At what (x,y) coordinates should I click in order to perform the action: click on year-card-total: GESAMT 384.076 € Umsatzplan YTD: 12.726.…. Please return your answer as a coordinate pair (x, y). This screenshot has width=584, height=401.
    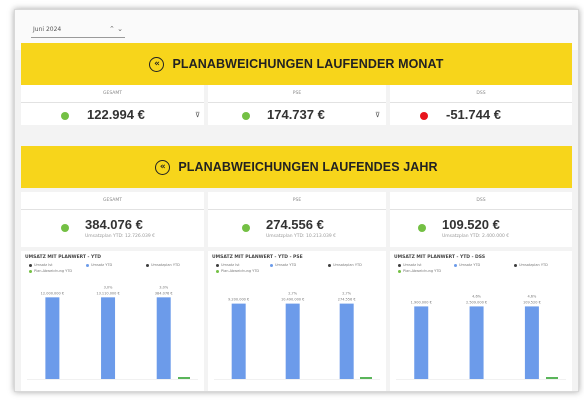
    Looking at the image, I should click on (112, 219).